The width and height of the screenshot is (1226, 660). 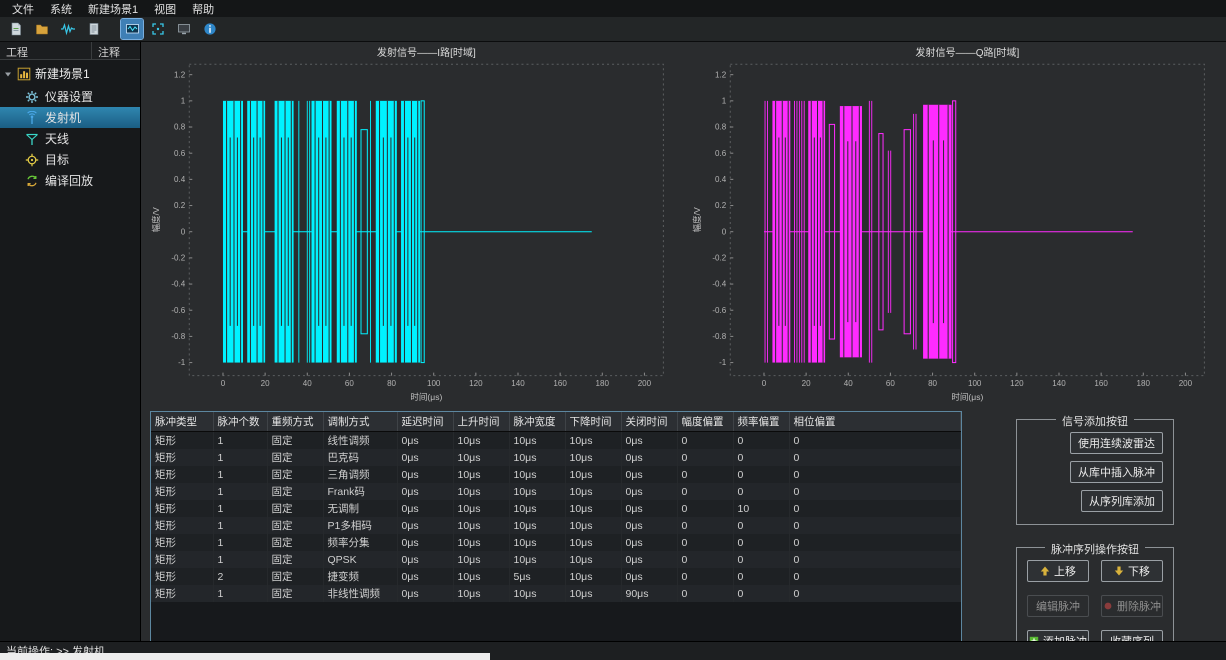 I want to click on fit-view-icon, so click(x=158, y=29).